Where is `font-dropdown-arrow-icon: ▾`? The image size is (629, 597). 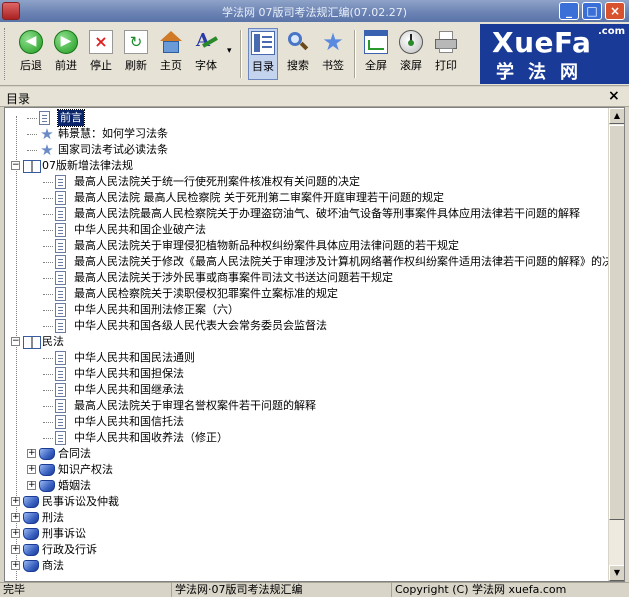
font-dropdown-arrow-icon: ▾ is located at coordinates (229, 51).